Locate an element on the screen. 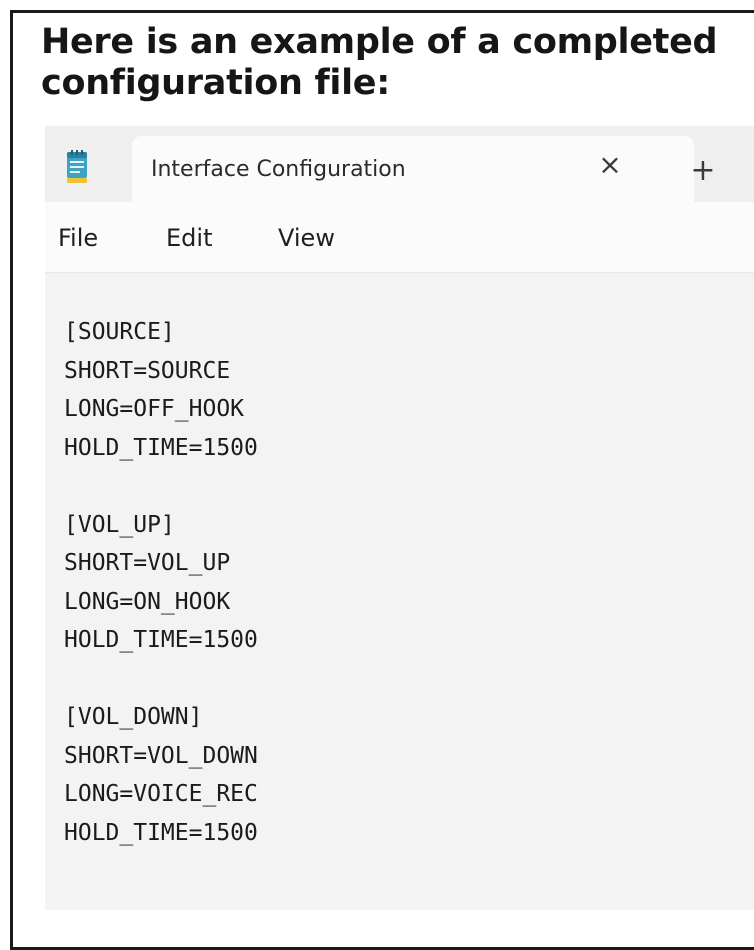 The image size is (754, 950). tab-interface-configuration: Interface Configuration × is located at coordinates (413, 169).